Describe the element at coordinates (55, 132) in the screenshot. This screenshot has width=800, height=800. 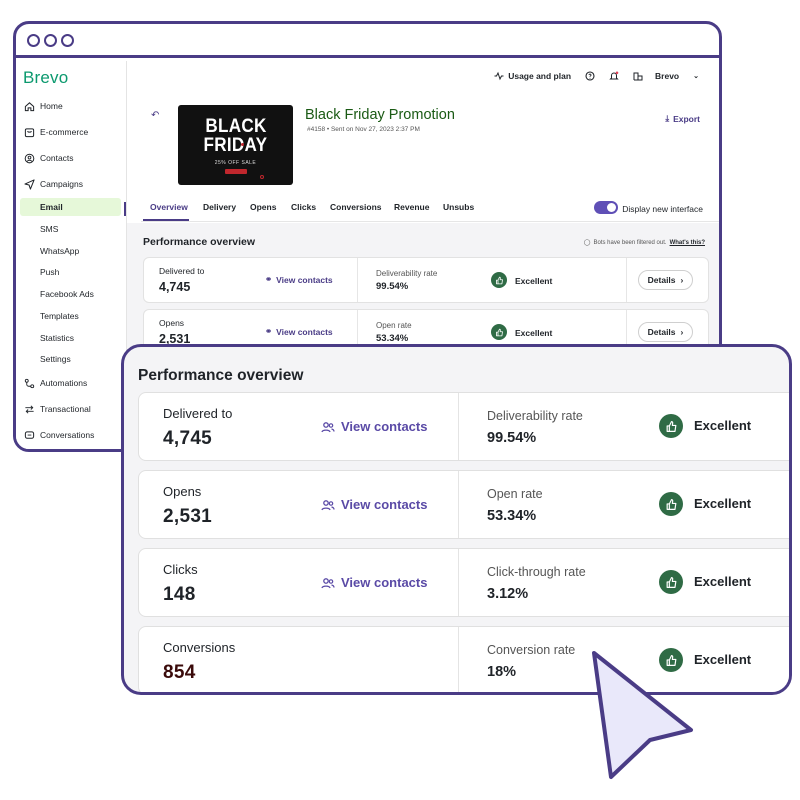
I see `sidebar-item-ecommerce: E-commerce` at that location.